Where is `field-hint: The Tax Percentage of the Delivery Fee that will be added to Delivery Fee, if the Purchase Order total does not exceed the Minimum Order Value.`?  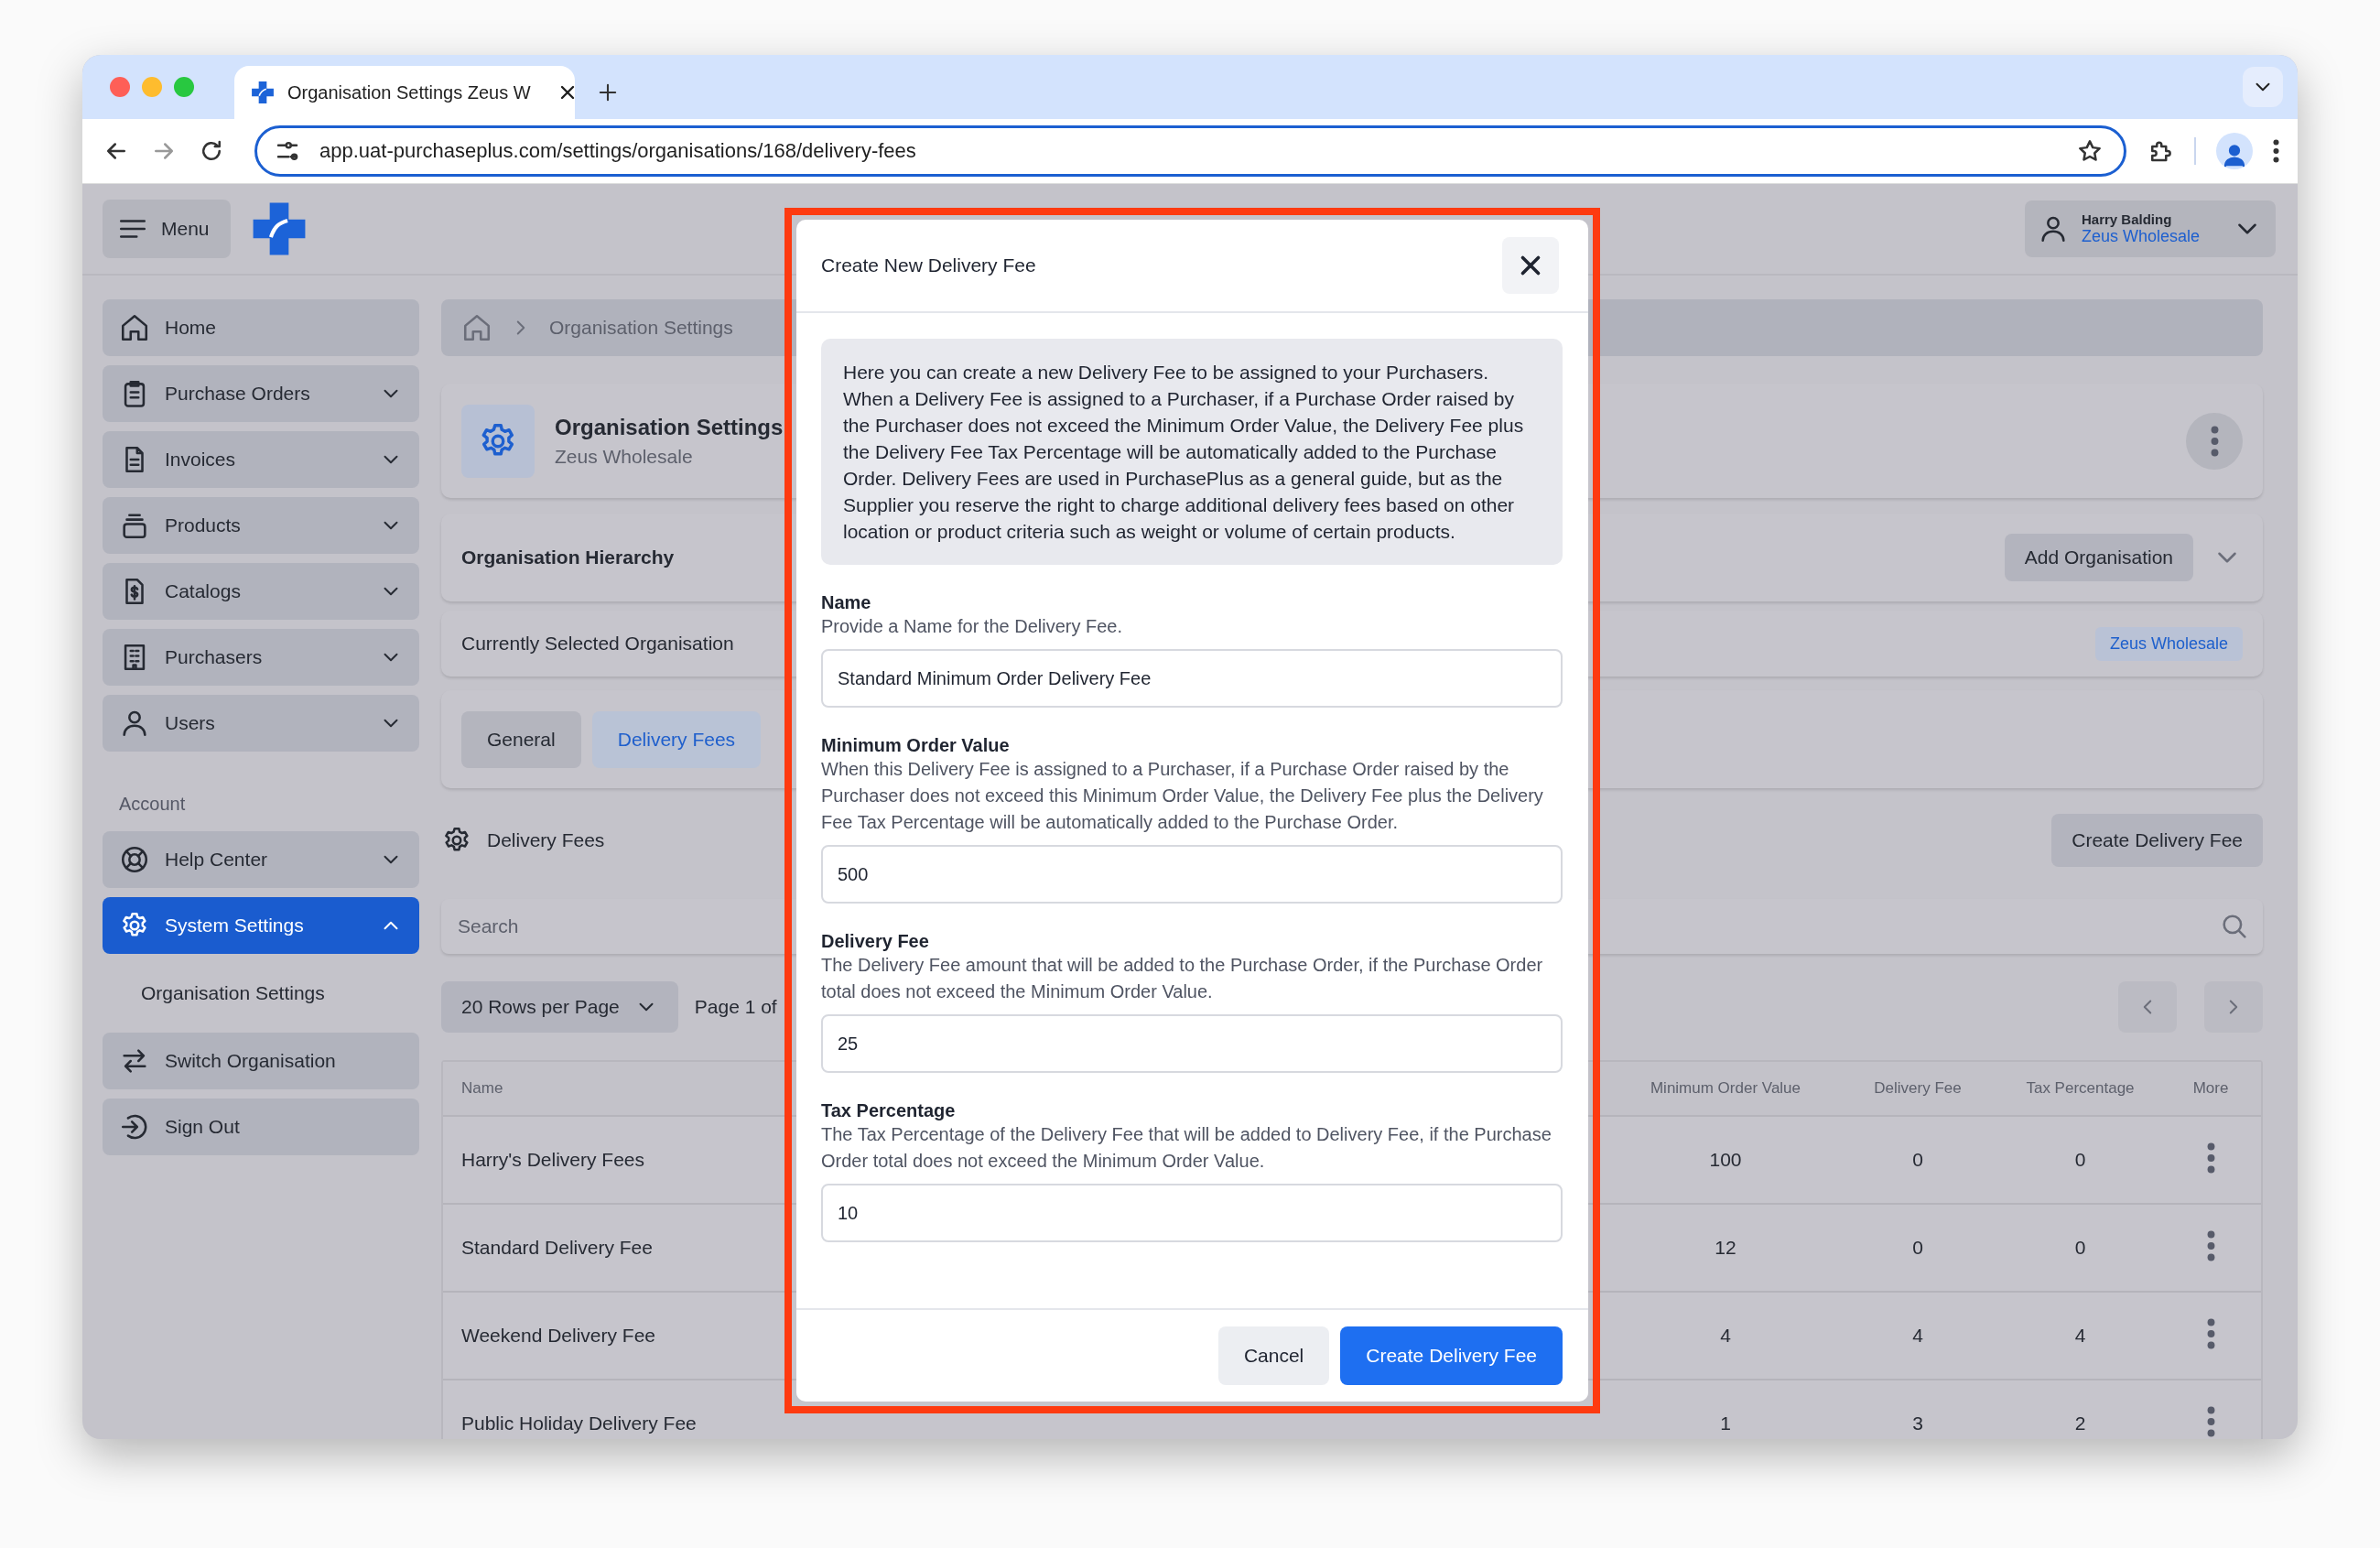 field-hint: The Tax Percentage of the Delivery Fee that will be added to Delivery Fee, if the Purchase Order total does not exceed the Minimum Order Value. is located at coordinates (1186, 1148).